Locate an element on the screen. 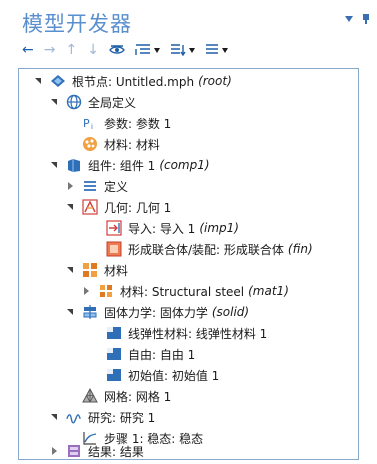 This screenshot has width=377, height=464. parameters-icon: Pi is located at coordinates (90, 123).